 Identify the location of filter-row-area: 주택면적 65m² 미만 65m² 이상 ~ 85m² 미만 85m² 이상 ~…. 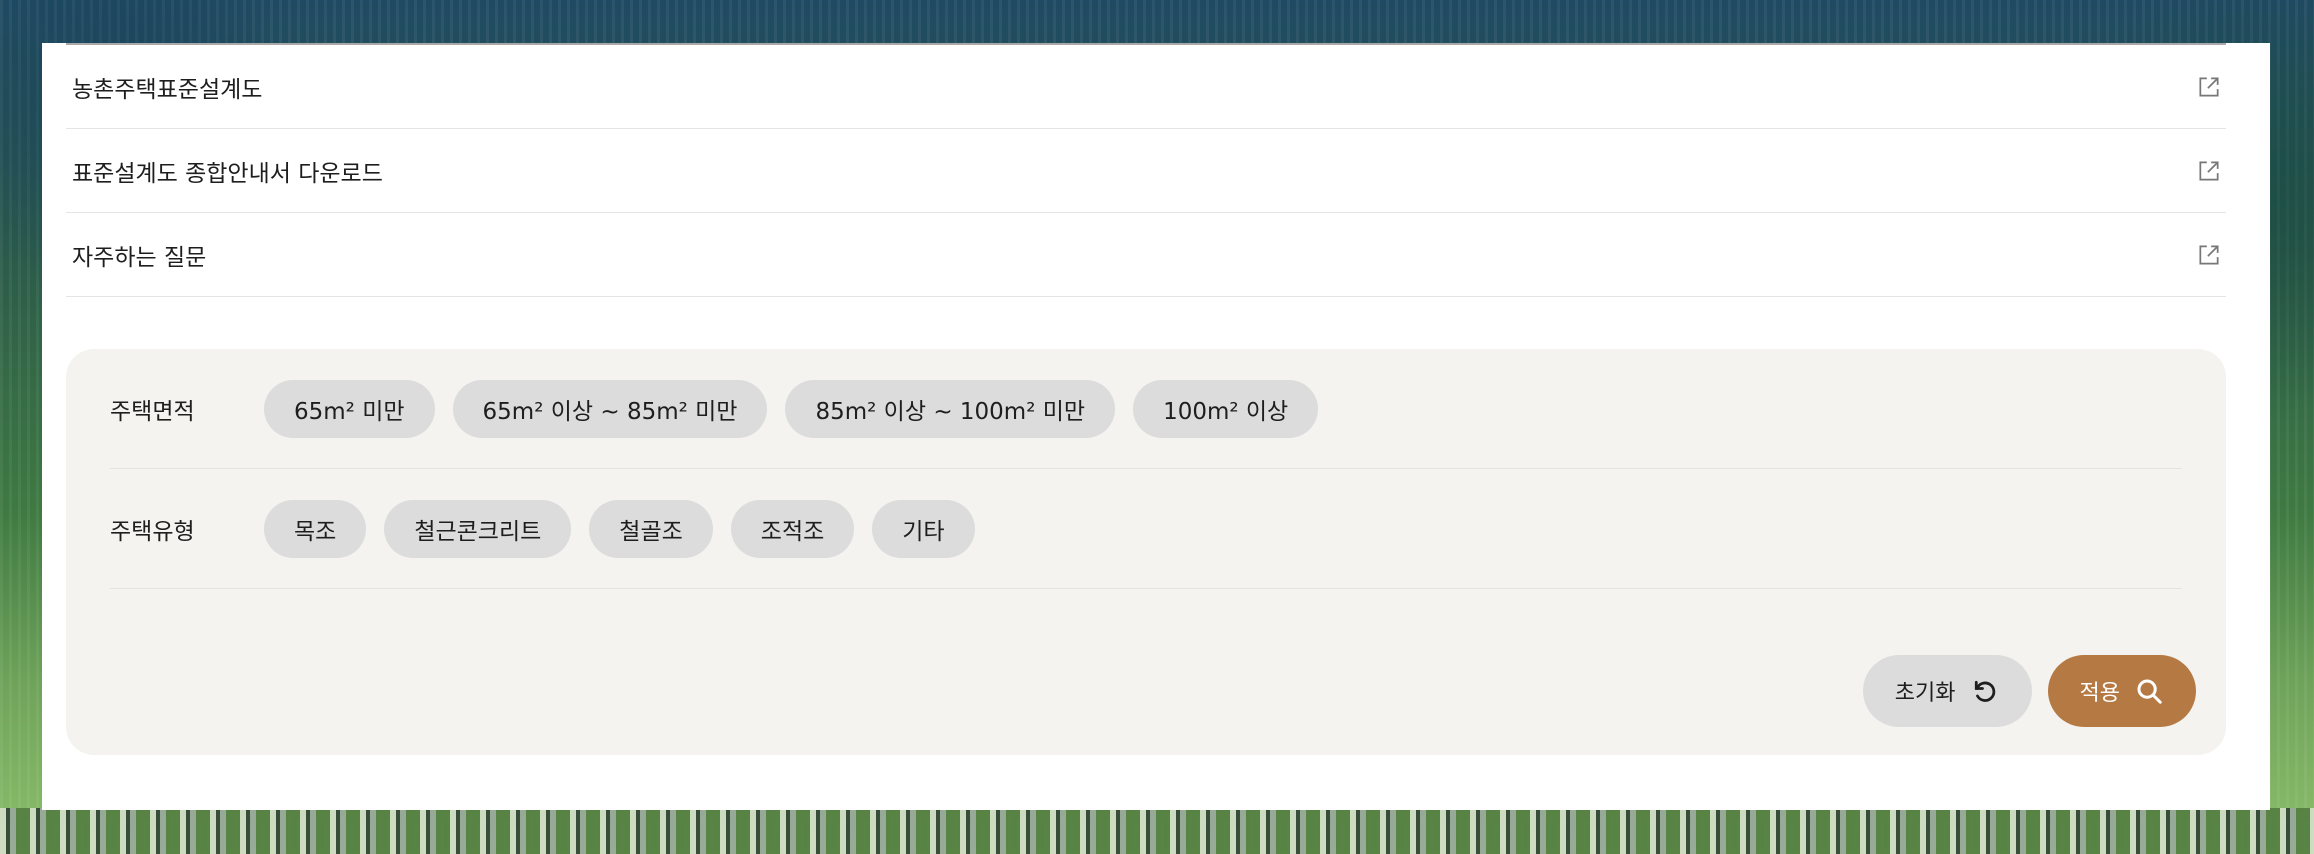
(1146, 409).